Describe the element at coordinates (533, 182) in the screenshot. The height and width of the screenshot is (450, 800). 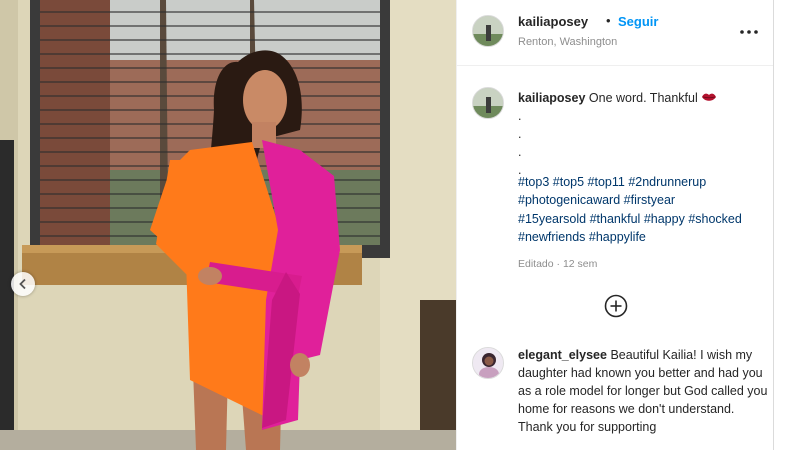
I see `hashtag-link: #top3` at that location.